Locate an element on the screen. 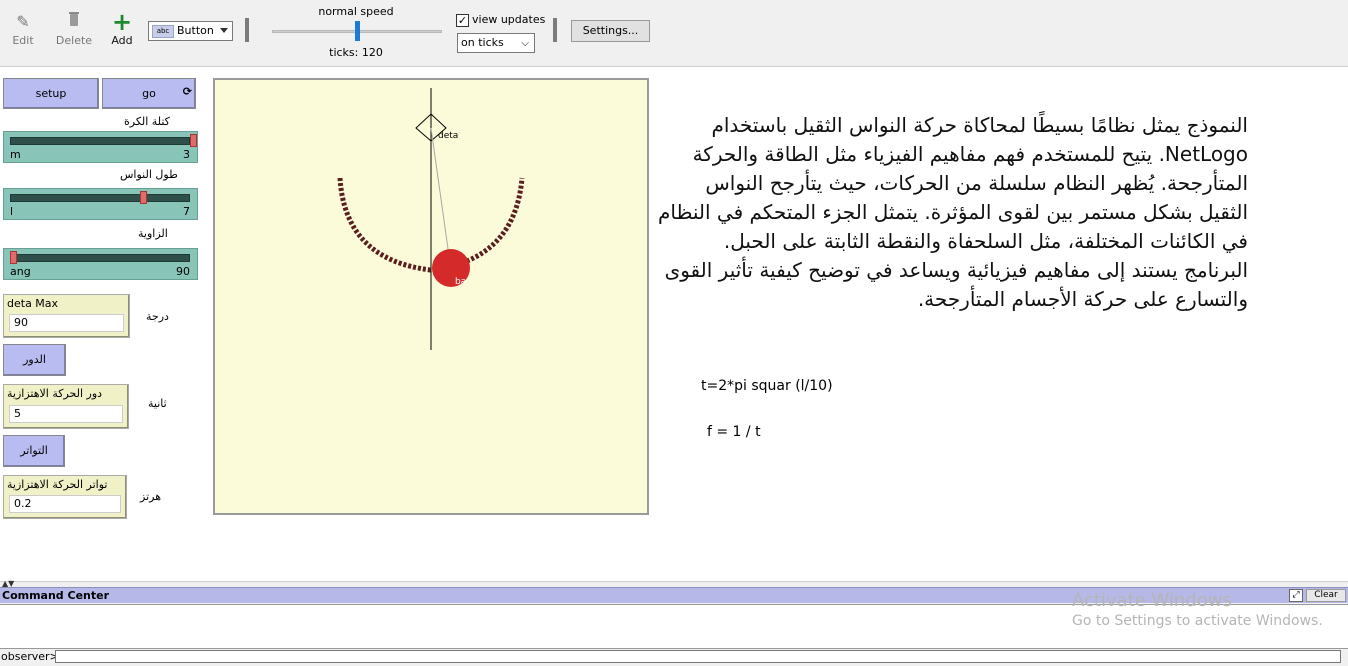  forever-icon: ⟳ is located at coordinates (187, 91).